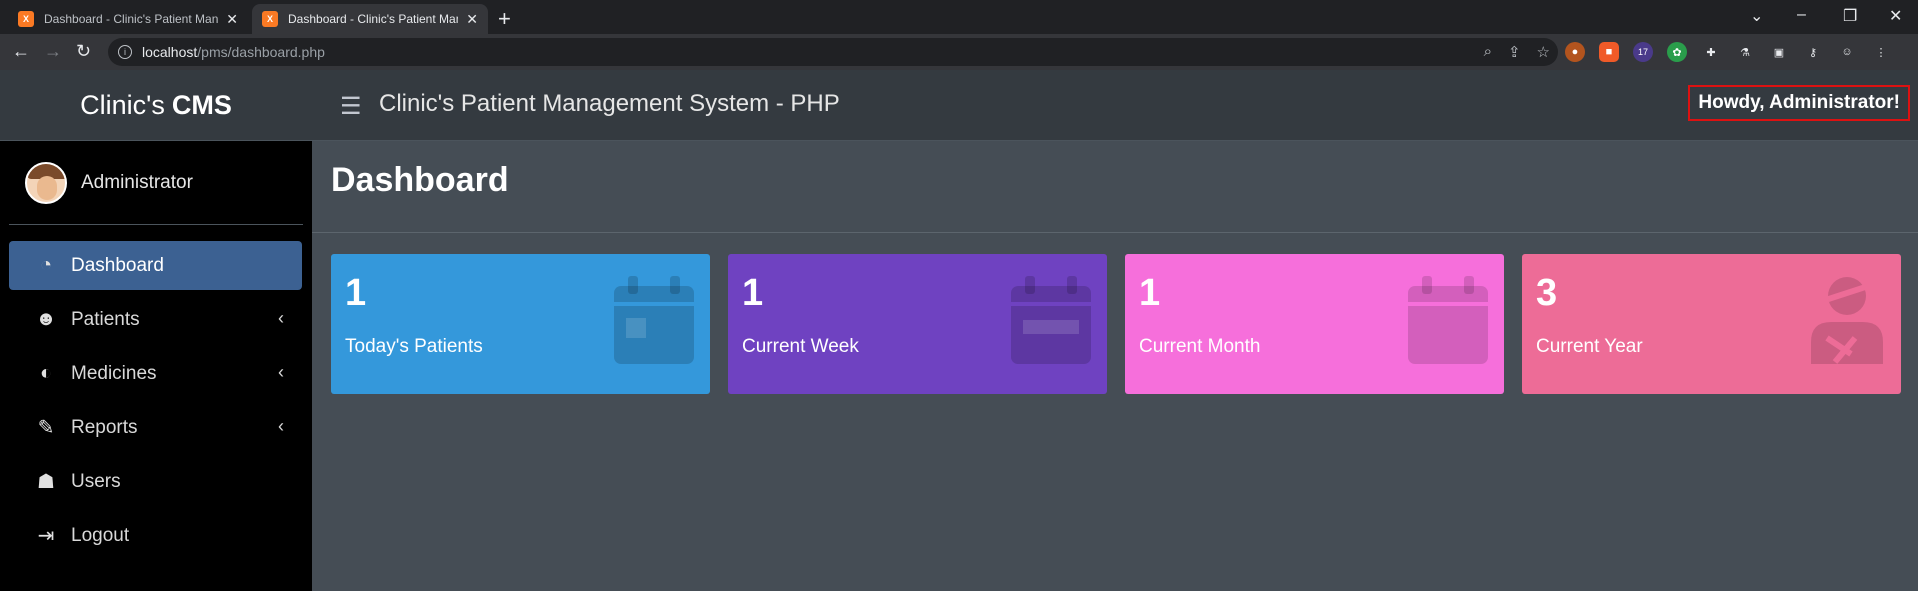 This screenshot has height=591, width=1918. Describe the element at coordinates (609, 103) in the screenshot. I see `app-title: Clinic's Patient Management System - PHP` at that location.